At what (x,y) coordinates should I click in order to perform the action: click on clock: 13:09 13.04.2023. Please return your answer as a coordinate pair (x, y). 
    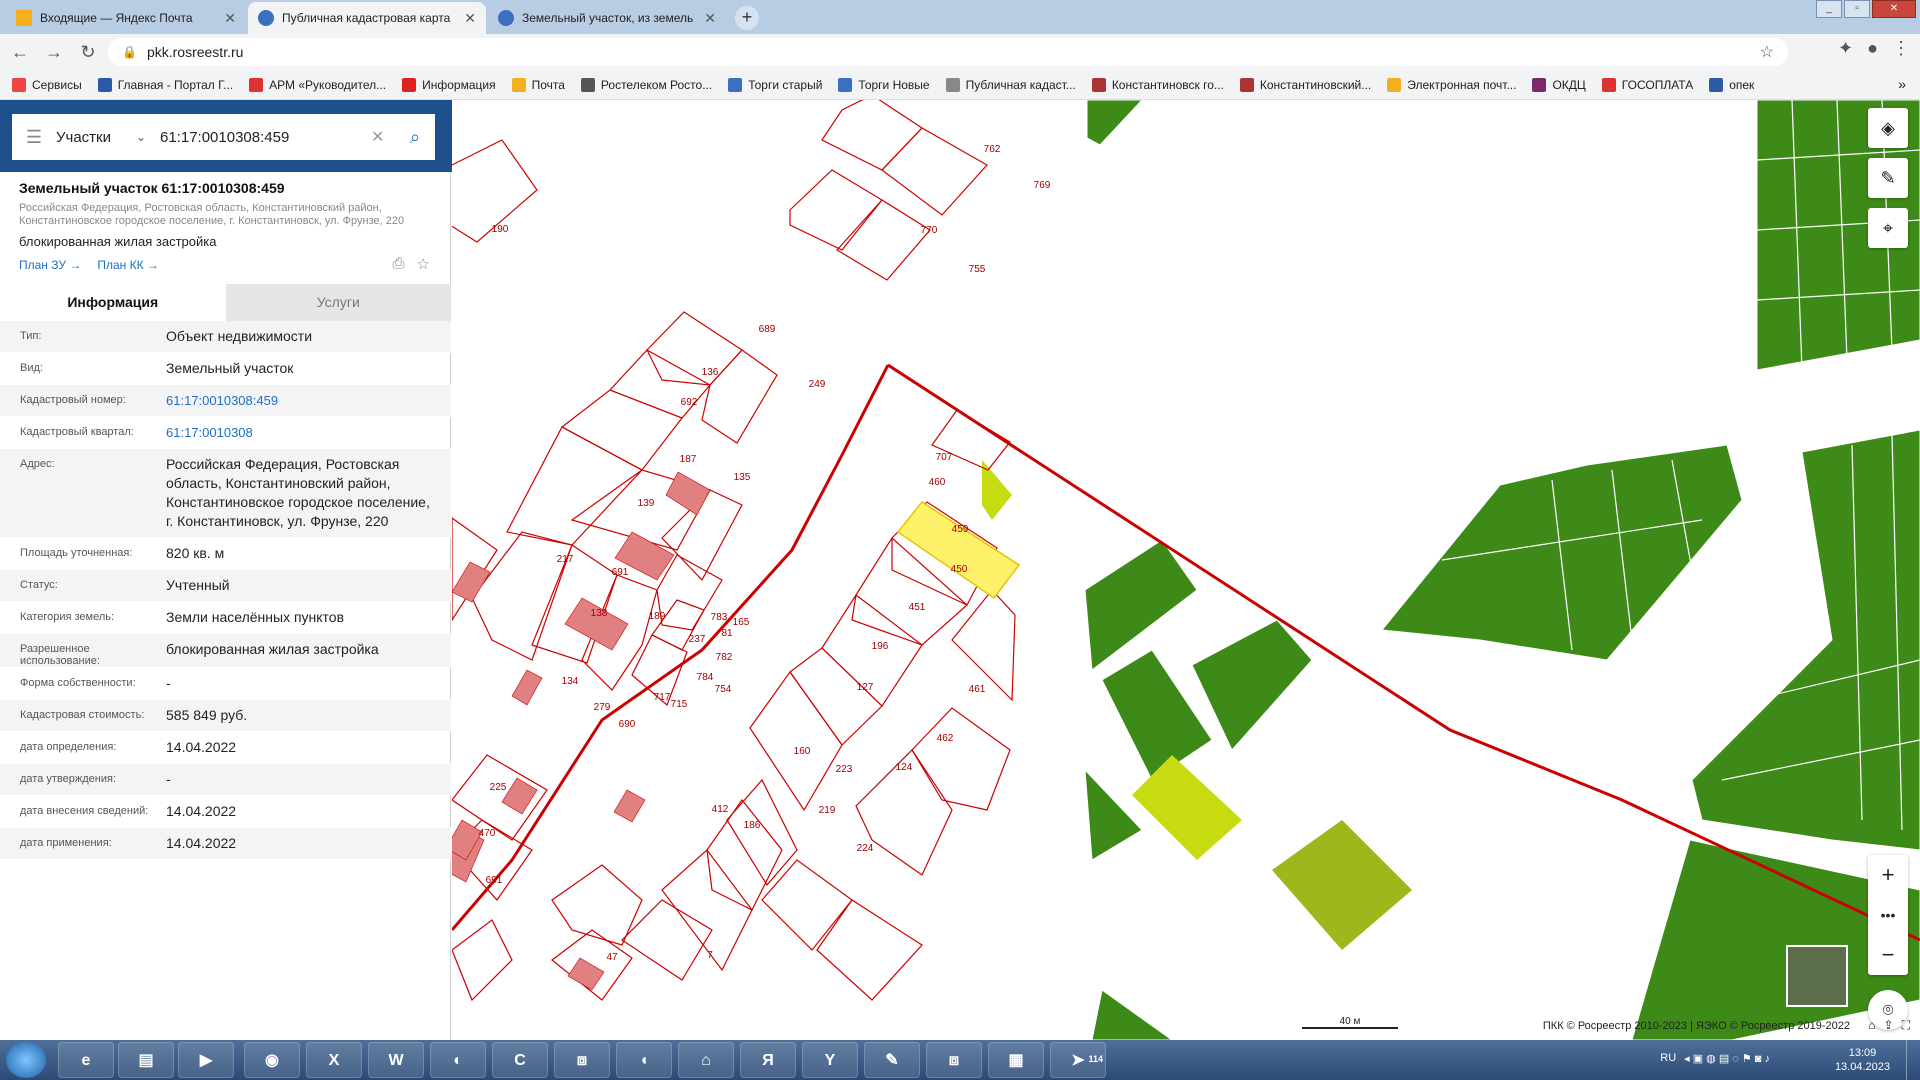
    Looking at the image, I should click on (1862, 1060).